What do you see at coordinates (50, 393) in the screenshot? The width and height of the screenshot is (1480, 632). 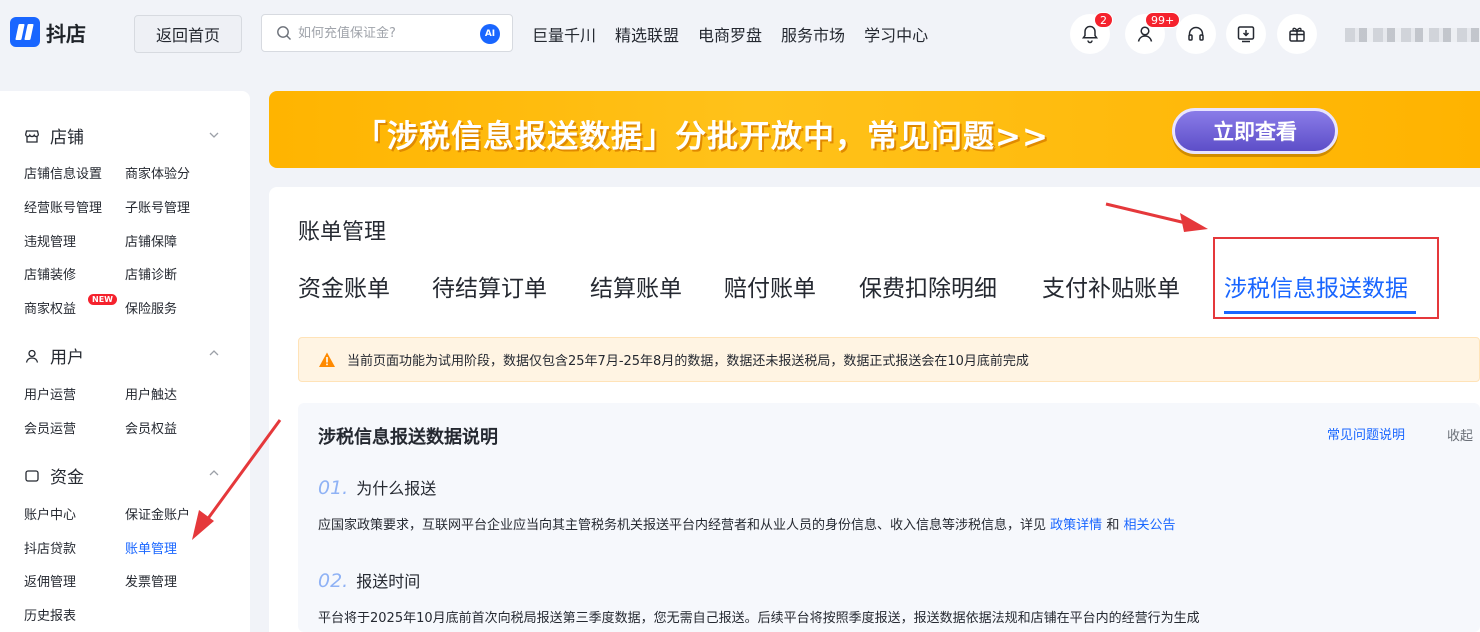 I see `sidebar-item-user-ops: 用户运营` at bounding box center [50, 393].